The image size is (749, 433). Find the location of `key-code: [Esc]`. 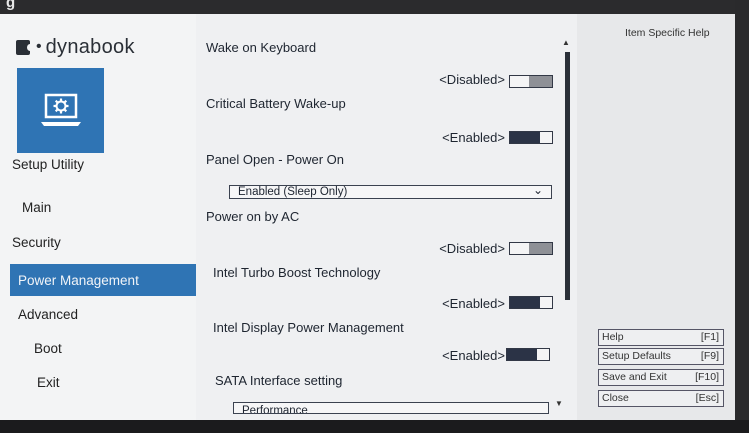

key-code: [Esc] is located at coordinates (707, 398).